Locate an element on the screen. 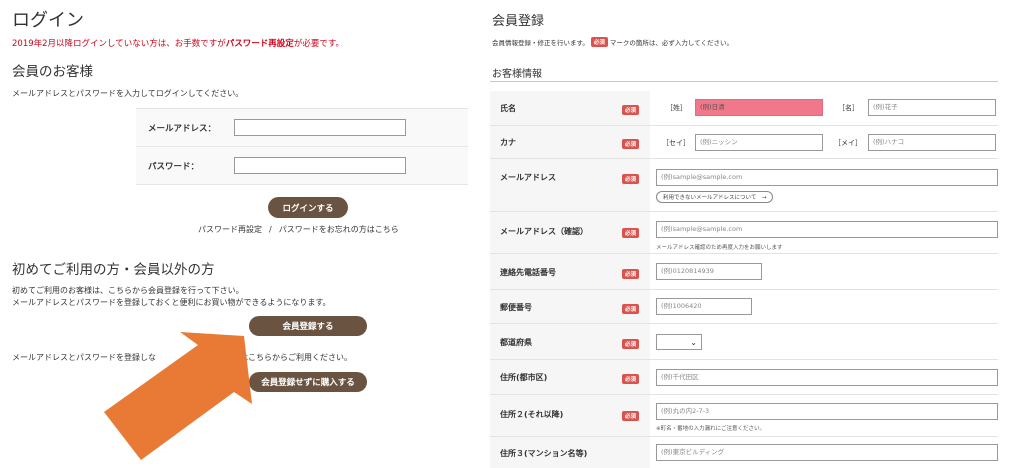  first-time-desc-1: 初めてご利用のお客様は、こちらから会員登録を行って下さい。 is located at coordinates (128, 290).